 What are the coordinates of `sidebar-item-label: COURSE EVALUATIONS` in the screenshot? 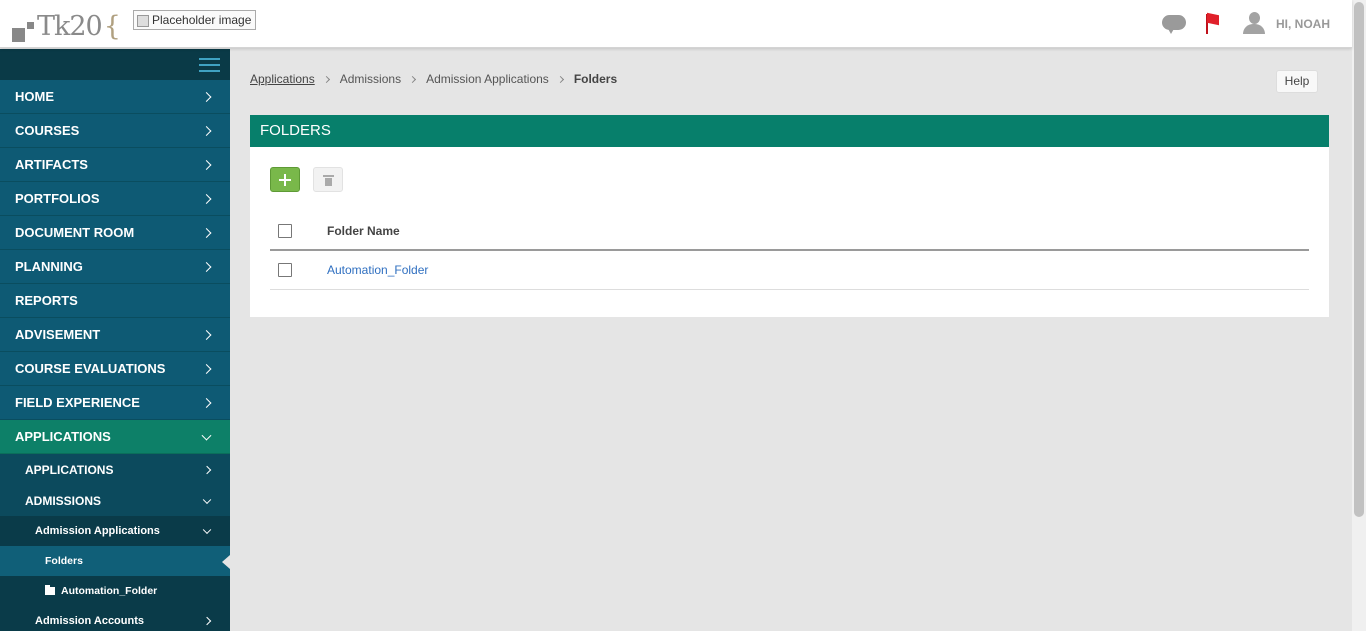 It's located at (90, 368).